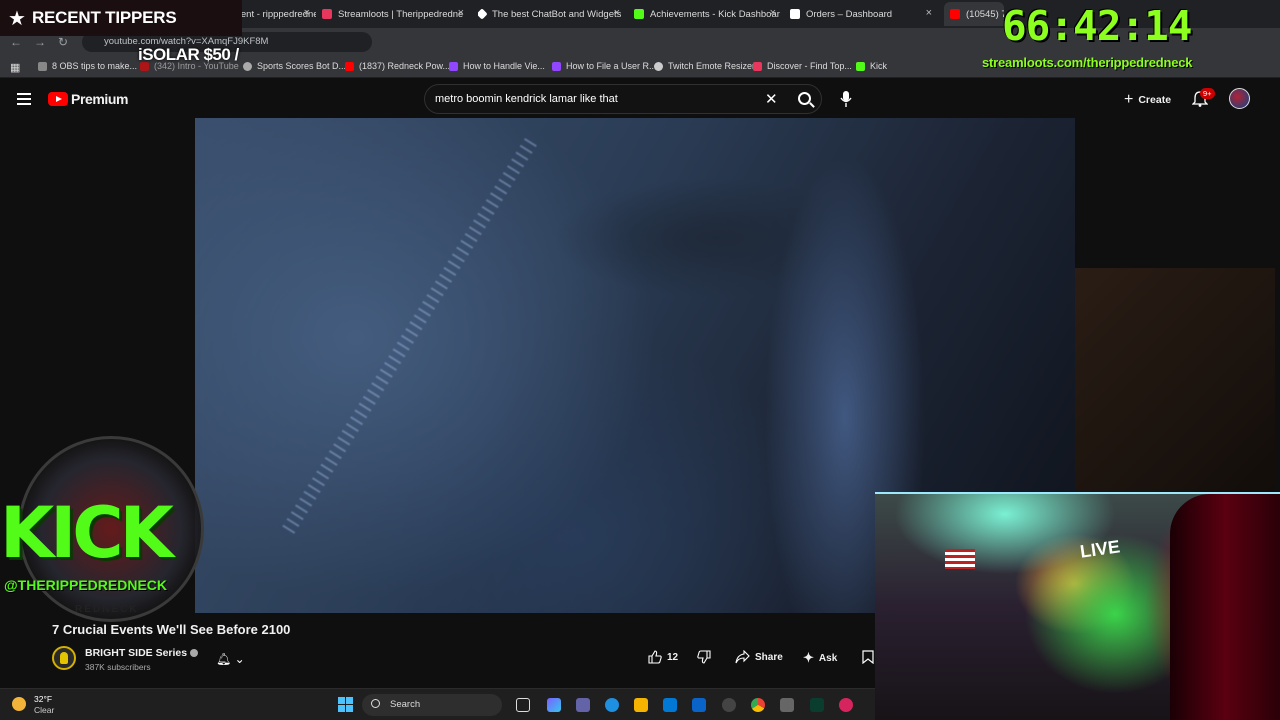  Describe the element at coordinates (121, 18) in the screenshot. I see `recent-tippers-banner: ★ RECENT TIPPERS` at that location.